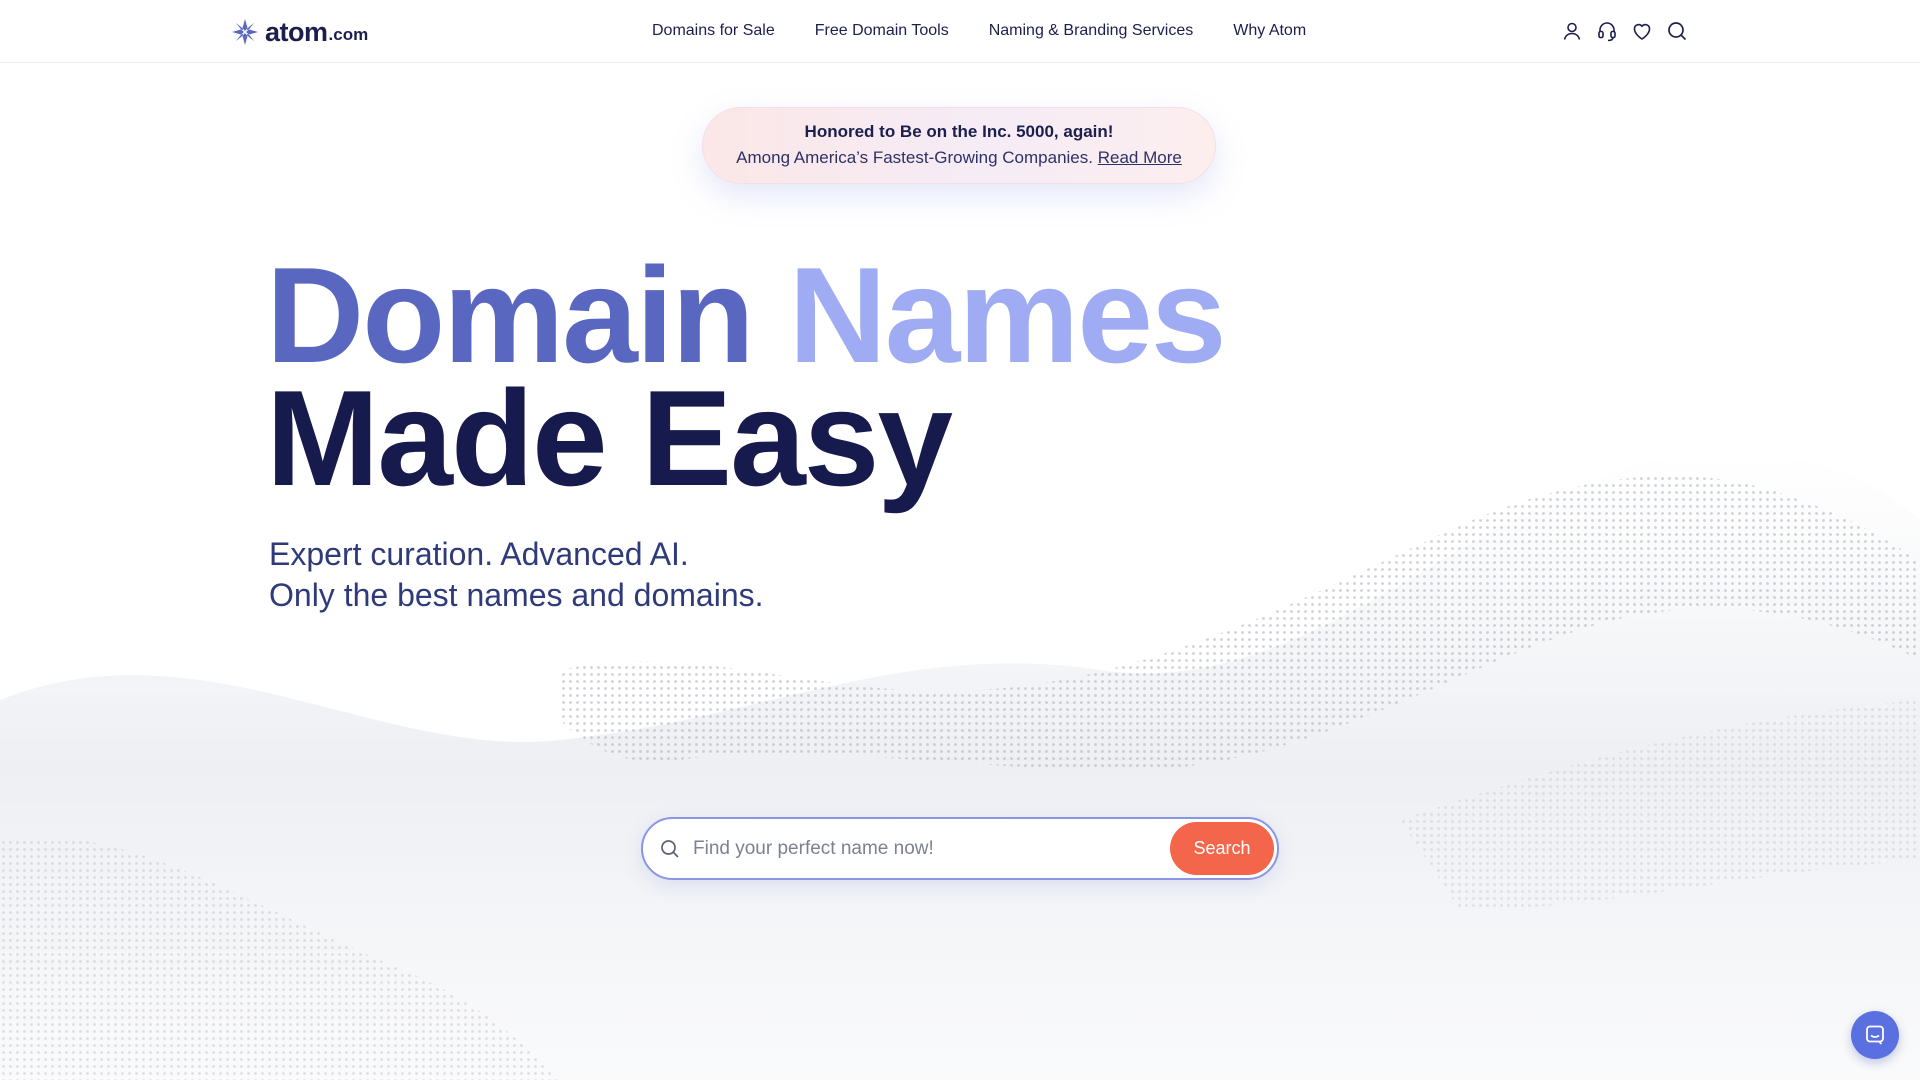  I want to click on search-input, so click(893, 849).